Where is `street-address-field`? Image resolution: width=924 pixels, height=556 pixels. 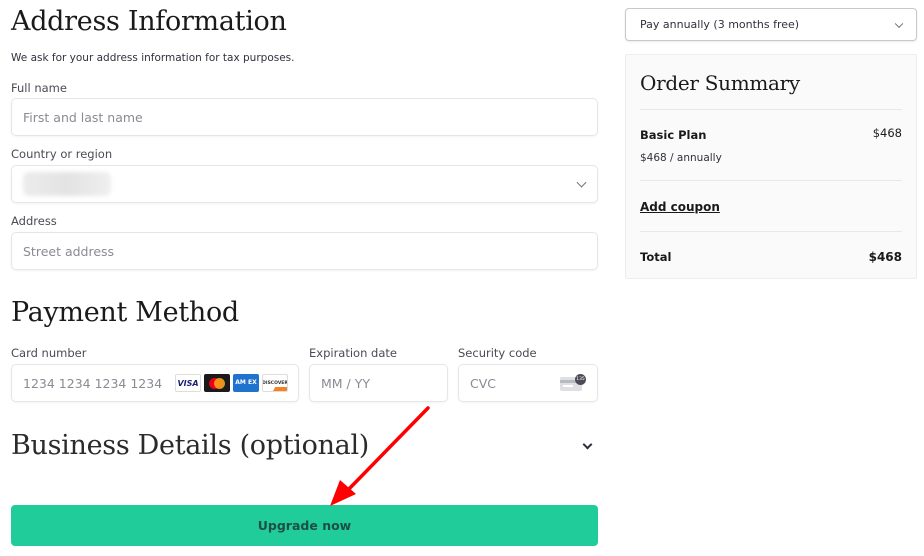
street-address-field is located at coordinates (304, 251).